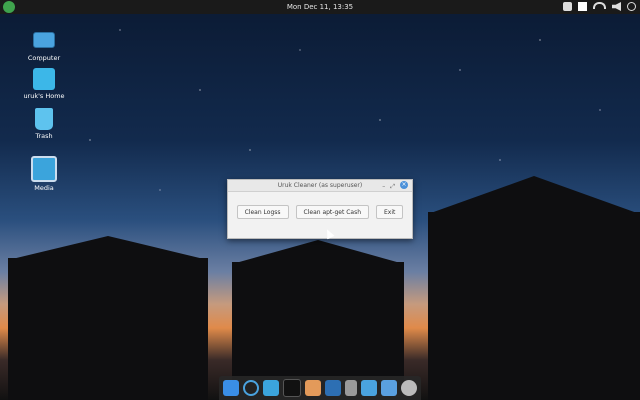 This screenshot has width=640, height=400. What do you see at coordinates (333, 388) in the screenshot?
I see `settings-gear-icon` at bounding box center [333, 388].